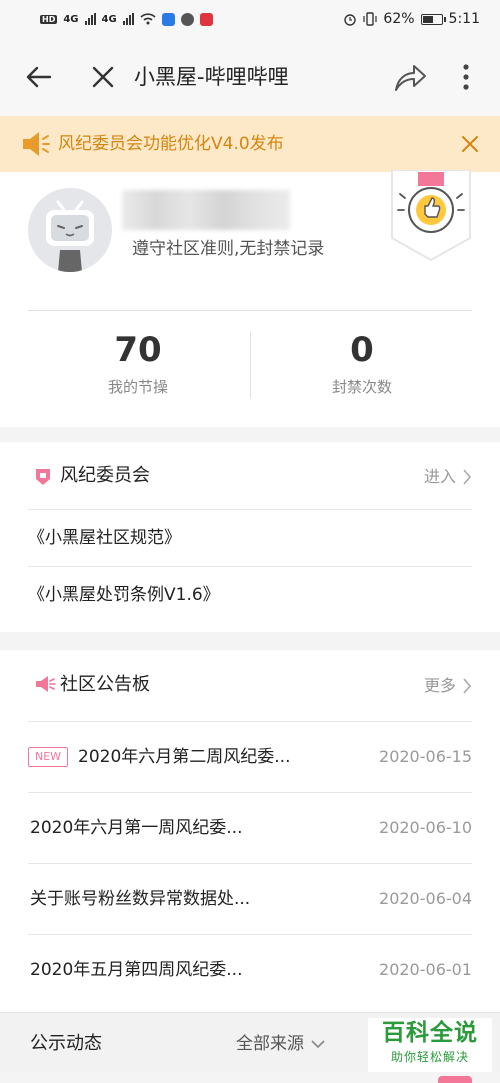 This screenshot has height=1083, width=500. I want to click on blurred-username, so click(206, 210).